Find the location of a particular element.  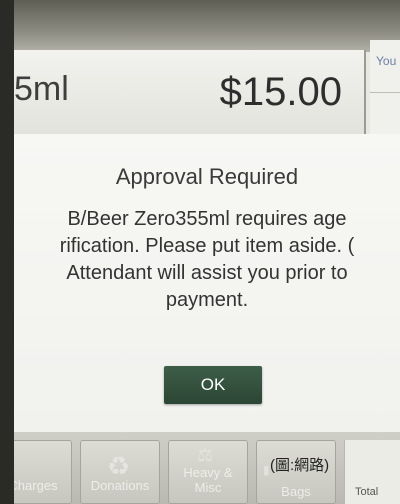

donations-button: ♻ Donations is located at coordinates (120, 472).